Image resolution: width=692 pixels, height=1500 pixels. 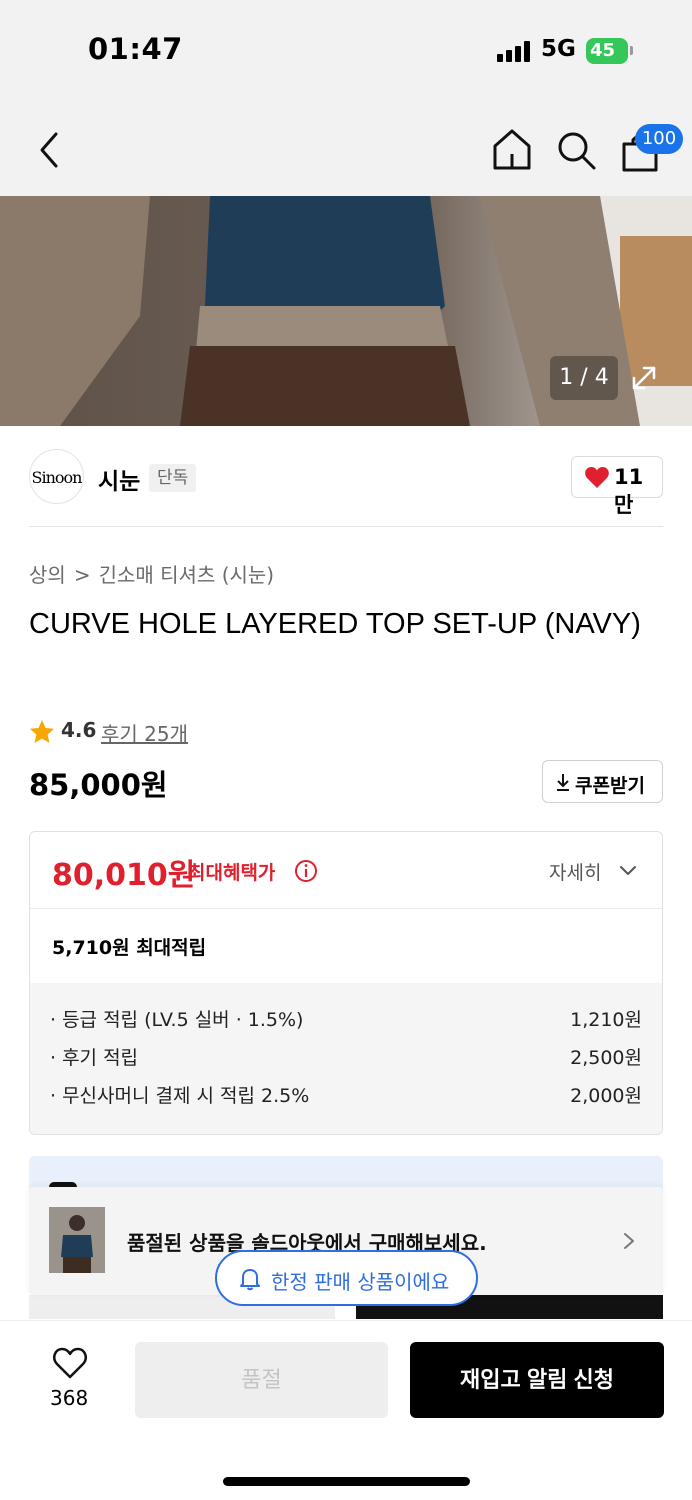 What do you see at coordinates (346, 1024) in the screenshot?
I see `points-row: · 등급 적립 (LV.5 실버 · 1.5%) 1,210원` at bounding box center [346, 1024].